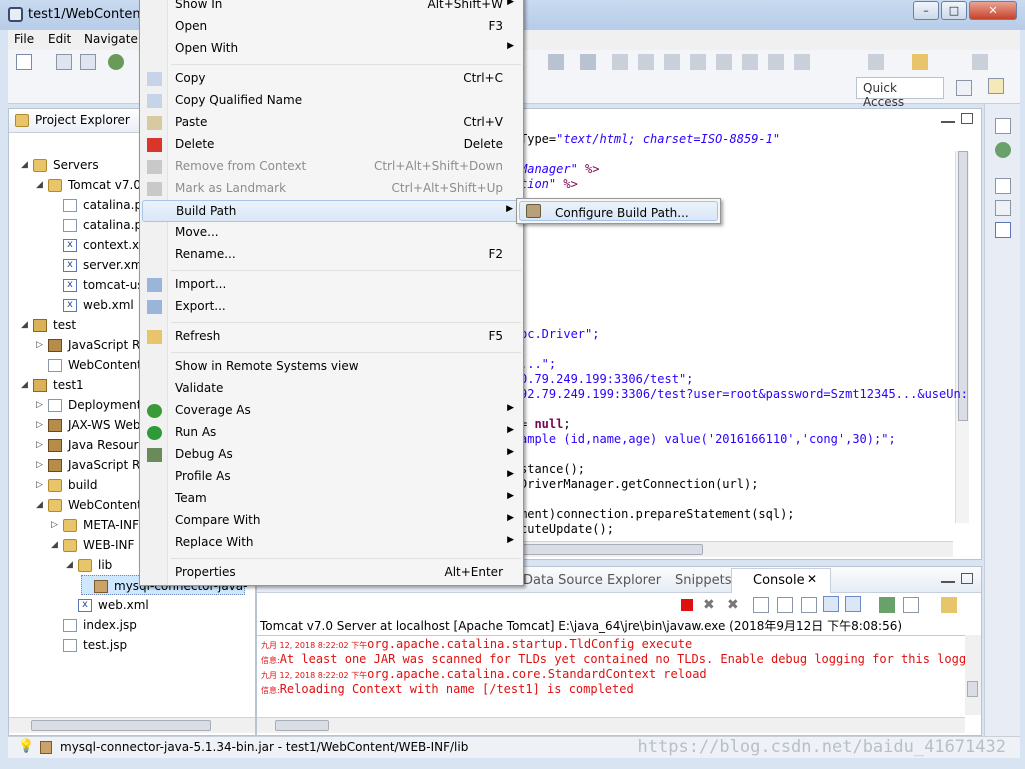 The height and width of the screenshot is (769, 1025). Describe the element at coordinates (887, 605) in the screenshot. I see `pin-console-icon` at that location.